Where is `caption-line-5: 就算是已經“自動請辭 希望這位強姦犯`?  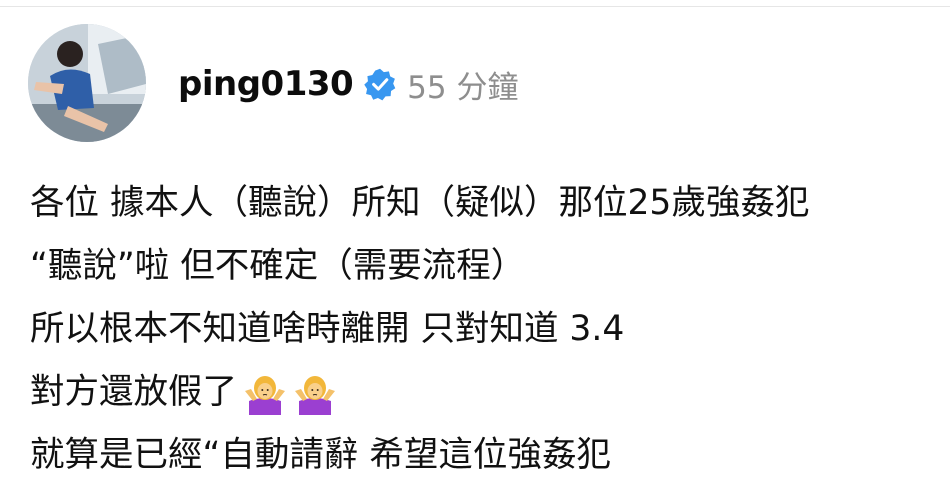 caption-line-5: 就算是已經“自動請辭 希望這位強姦犯 is located at coordinates (482, 455).